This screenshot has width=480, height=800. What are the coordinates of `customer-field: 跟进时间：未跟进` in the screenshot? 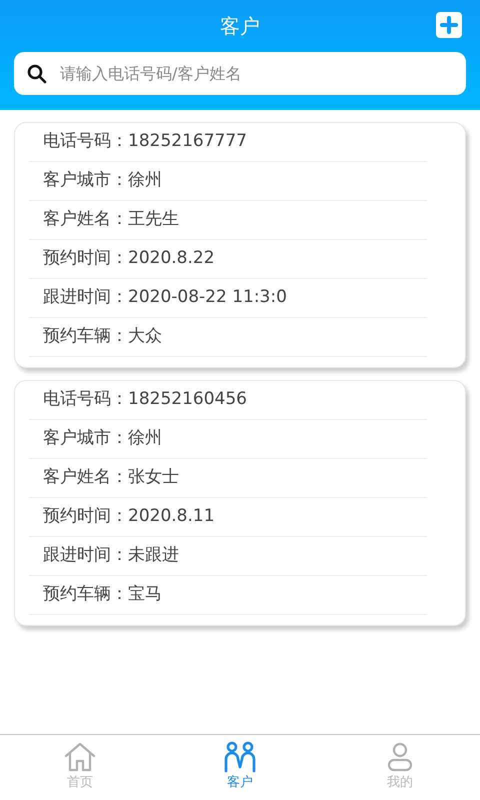 It's located at (111, 556).